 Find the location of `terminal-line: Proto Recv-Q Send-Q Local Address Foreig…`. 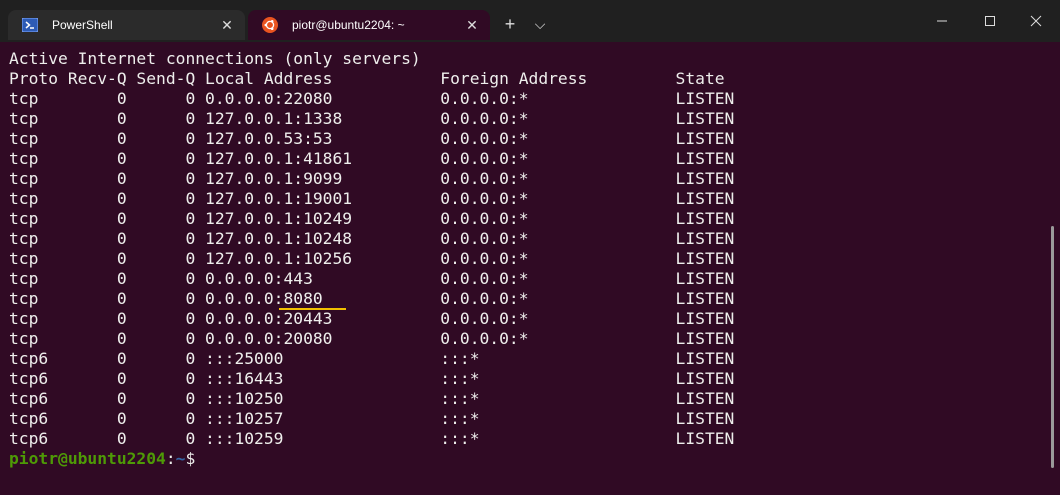

terminal-line: Proto Recv-Q Send-Q Local Address Foreig… is located at coordinates (367, 78).